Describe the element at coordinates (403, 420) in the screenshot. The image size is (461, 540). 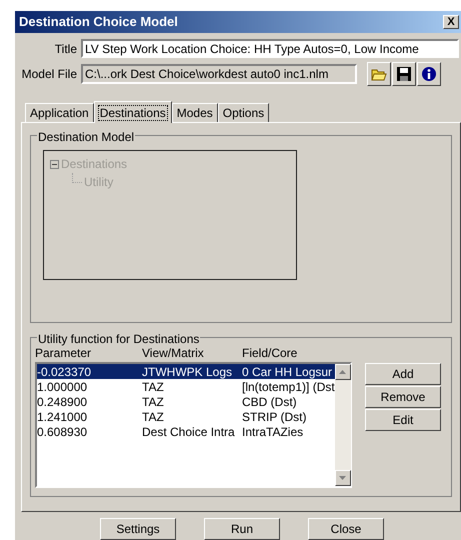
I see `list-action-button: Edit` at that location.